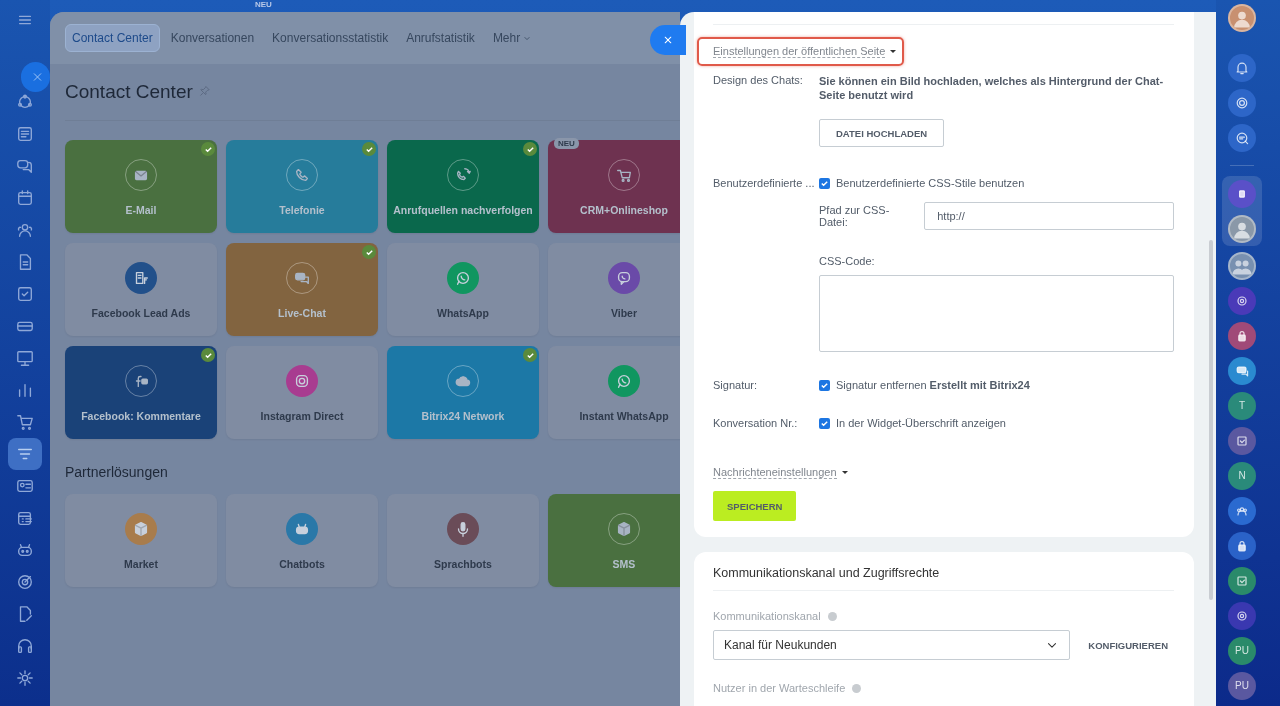  What do you see at coordinates (624, 210) in the screenshot?
I see `tile-label: CRM+Onlineshop` at bounding box center [624, 210].